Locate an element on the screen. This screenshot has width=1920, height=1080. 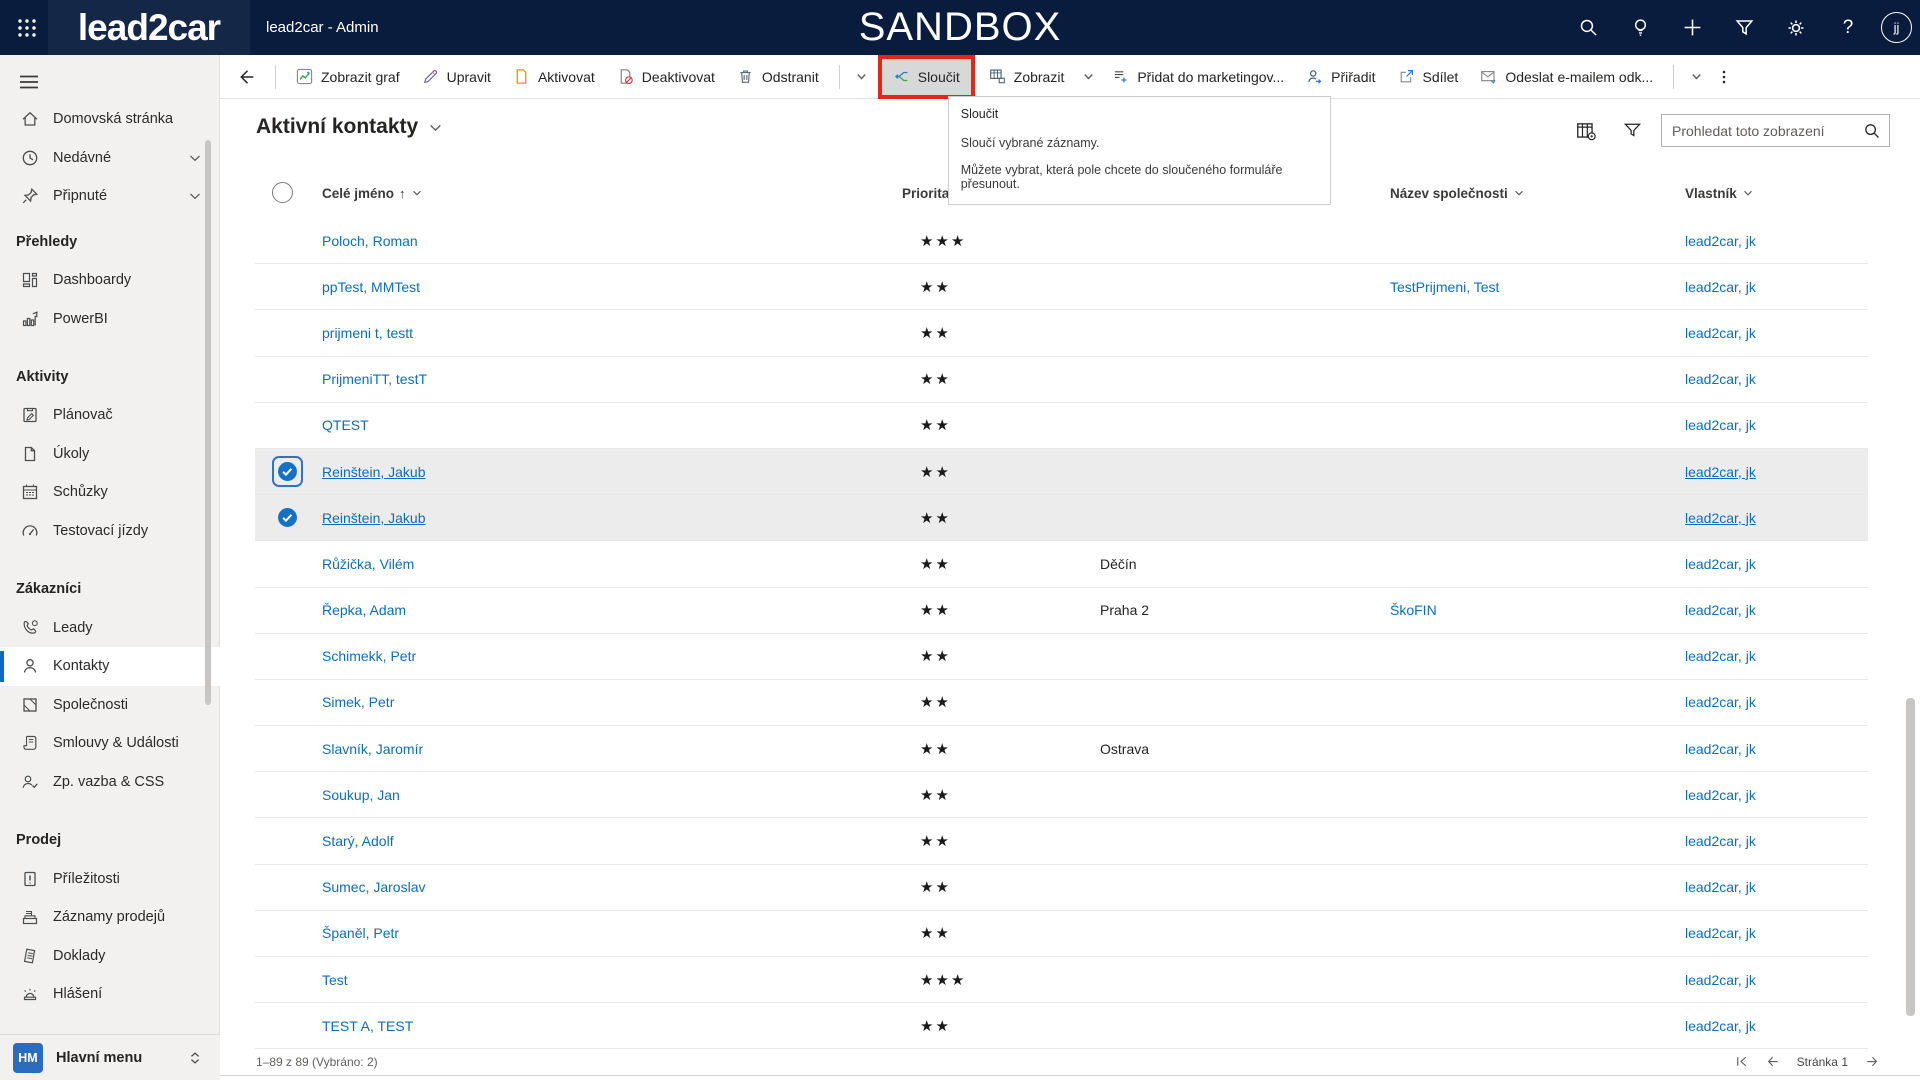
sidebar-item-zp-vazba-css: Zp. vazba & CSS is located at coordinates (110, 782).